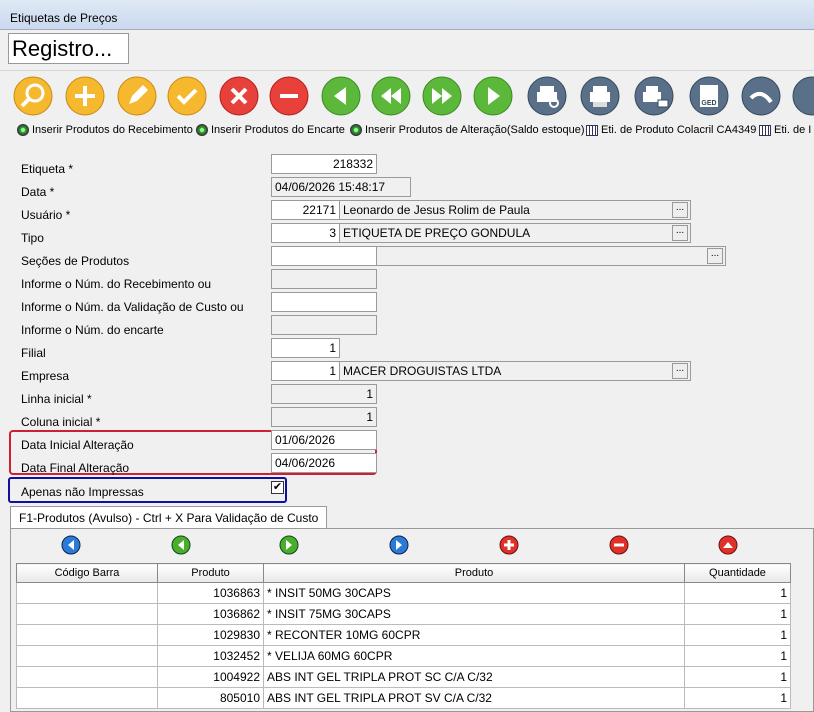  Describe the element at coordinates (277, 487) in the screenshot. I see `apenas-checkbox: ✔` at that location.